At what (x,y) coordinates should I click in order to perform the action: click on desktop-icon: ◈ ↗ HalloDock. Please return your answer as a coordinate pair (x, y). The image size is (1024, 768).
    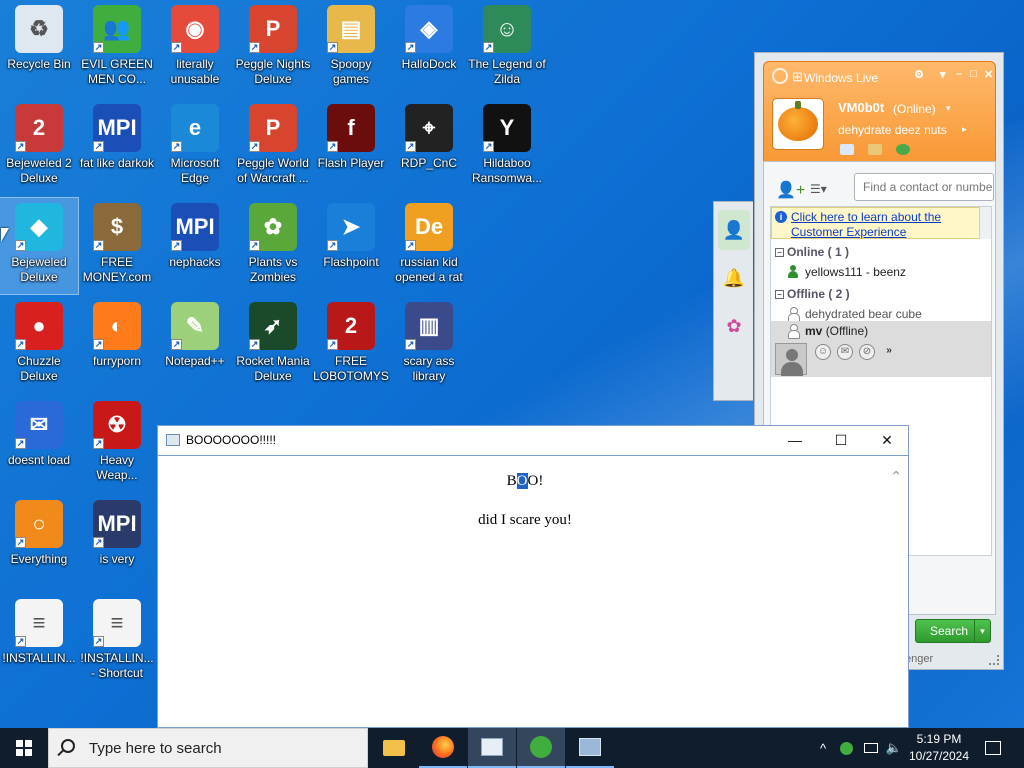
    Looking at the image, I should click on (429, 48).